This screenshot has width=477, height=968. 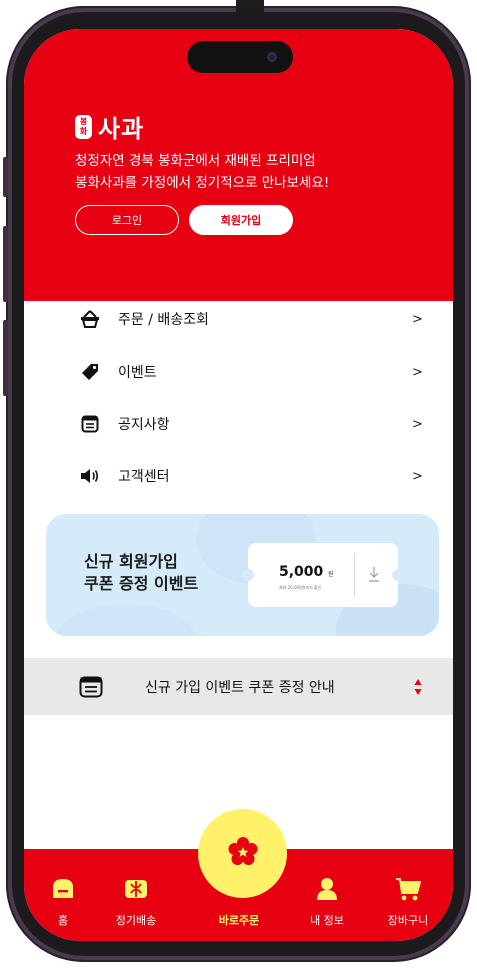 What do you see at coordinates (354, 575) in the screenshot?
I see `coupon-divider` at bounding box center [354, 575].